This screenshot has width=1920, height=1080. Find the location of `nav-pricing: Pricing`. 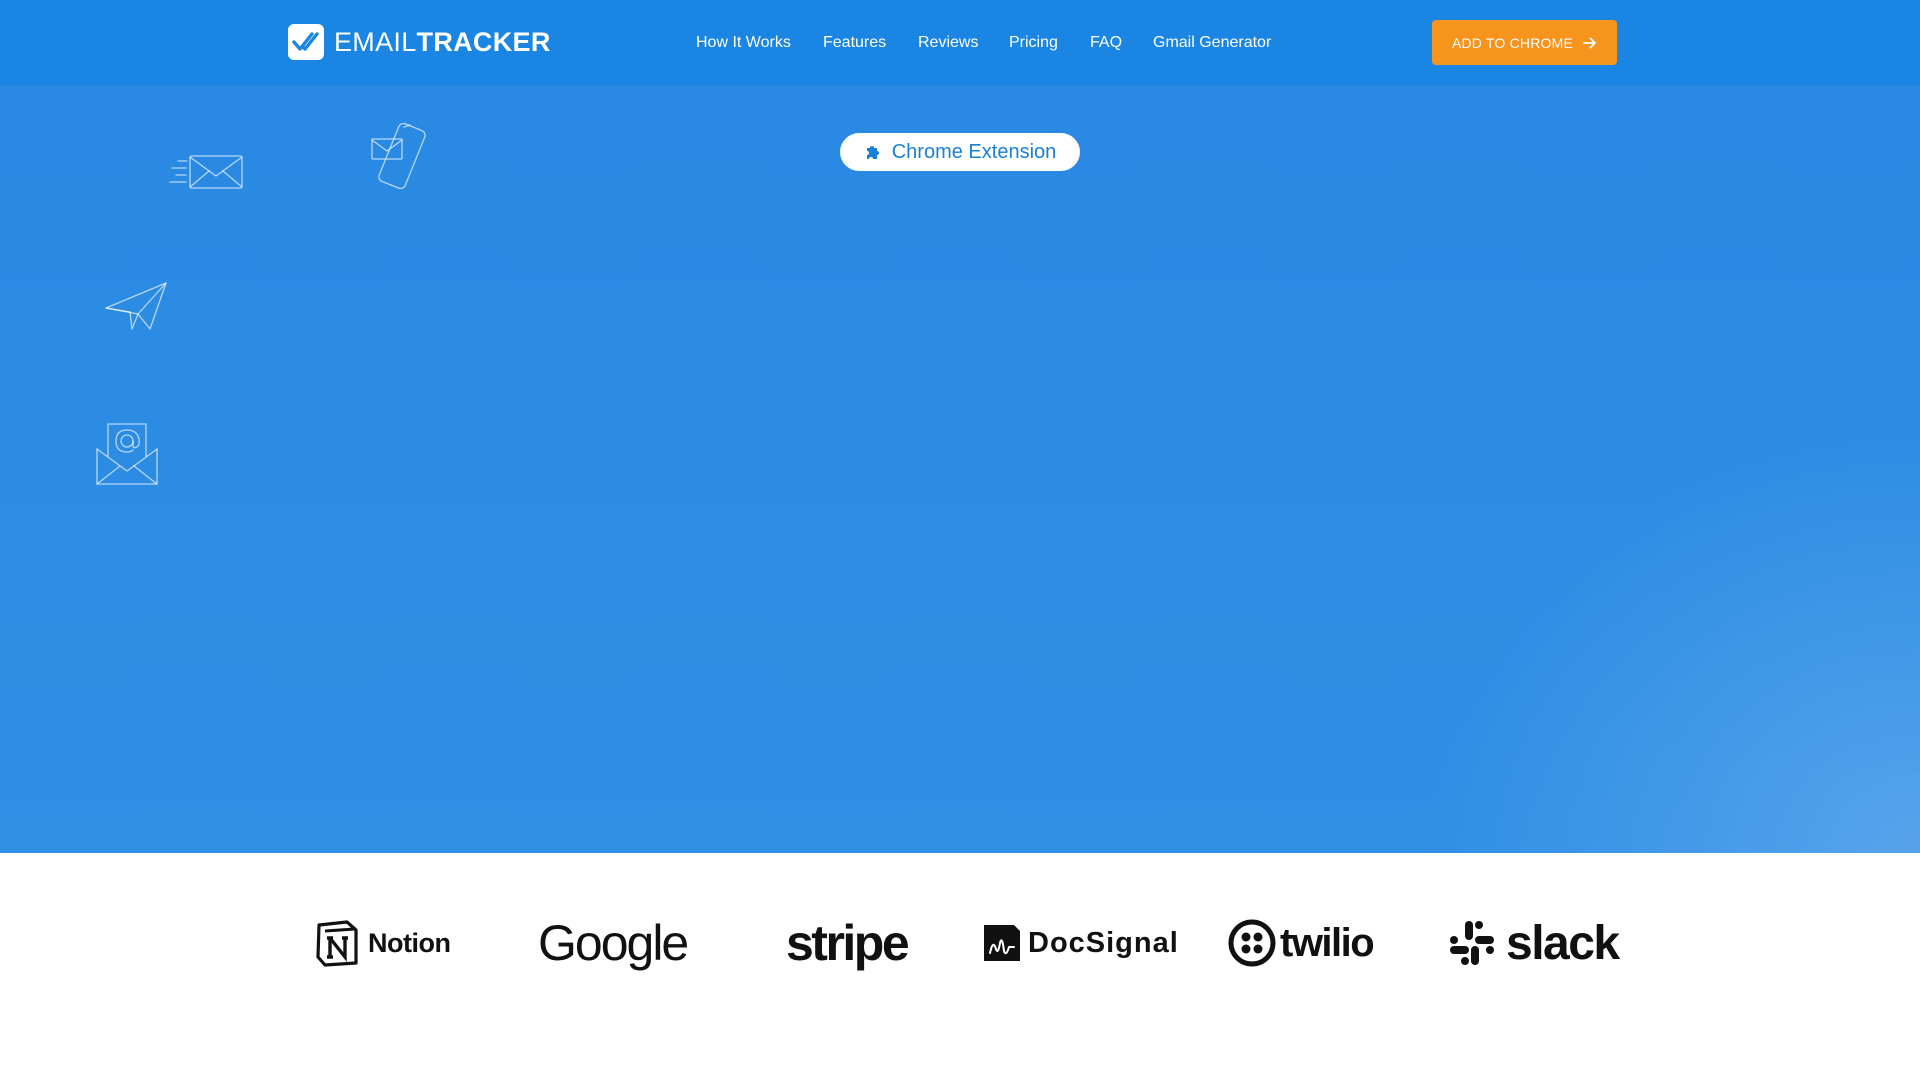

nav-pricing: Pricing is located at coordinates (1033, 43).